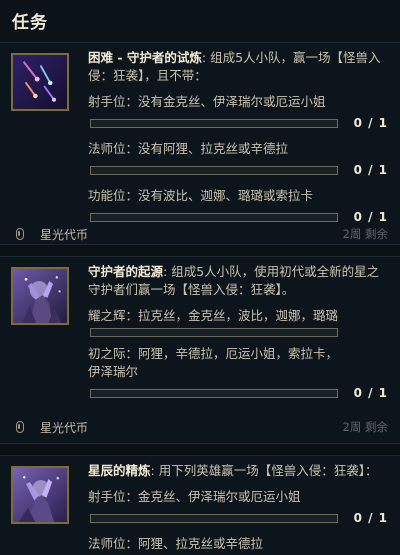  What do you see at coordinates (238, 159) in the screenshot?
I see `objective-item: 法师位：没有阿狸、拉克丝或辛德拉 0 / 1` at bounding box center [238, 159].